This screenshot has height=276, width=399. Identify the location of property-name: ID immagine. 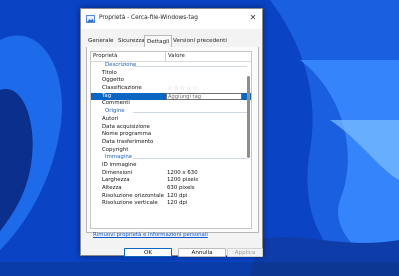
(119, 164).